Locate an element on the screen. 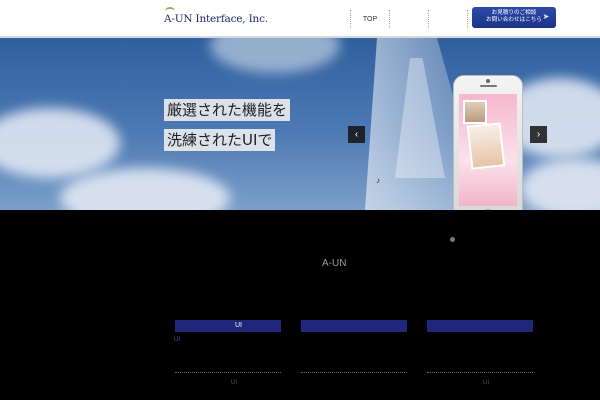  service-card-1-button: UI is located at coordinates (228, 326).